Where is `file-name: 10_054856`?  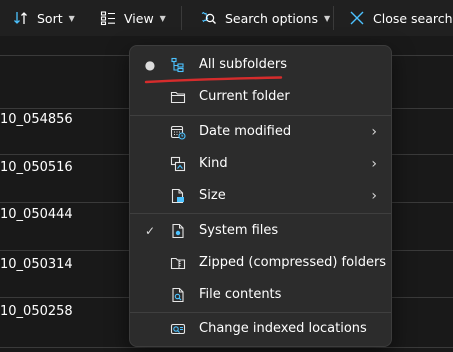 file-name: 10_054856 is located at coordinates (36, 119).